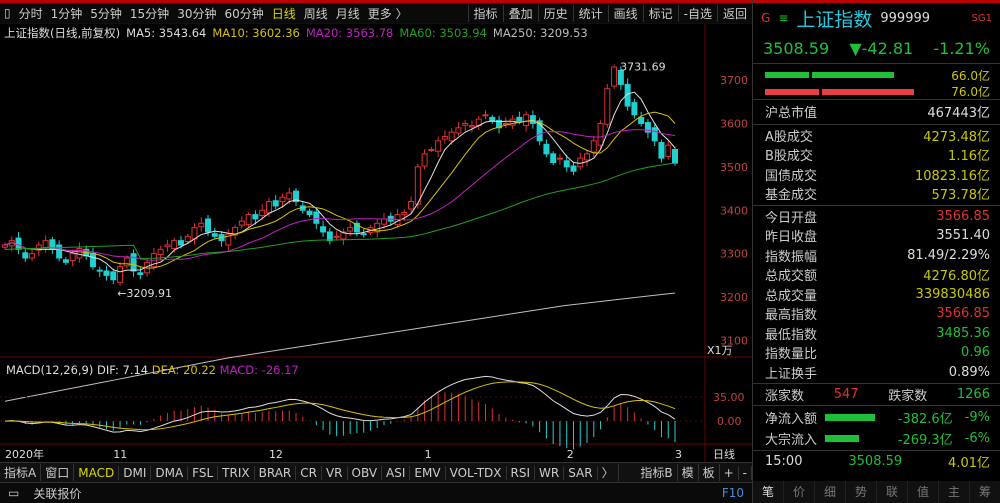  Describe the element at coordinates (709, 472) in the screenshot. I see `indicator-tab: 板` at that location.